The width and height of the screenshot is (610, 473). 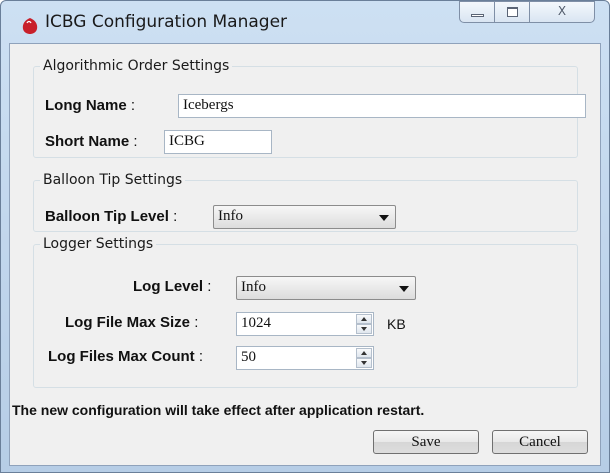 What do you see at coordinates (230, 216) in the screenshot?
I see `balloon-tip-level-value: Info` at bounding box center [230, 216].